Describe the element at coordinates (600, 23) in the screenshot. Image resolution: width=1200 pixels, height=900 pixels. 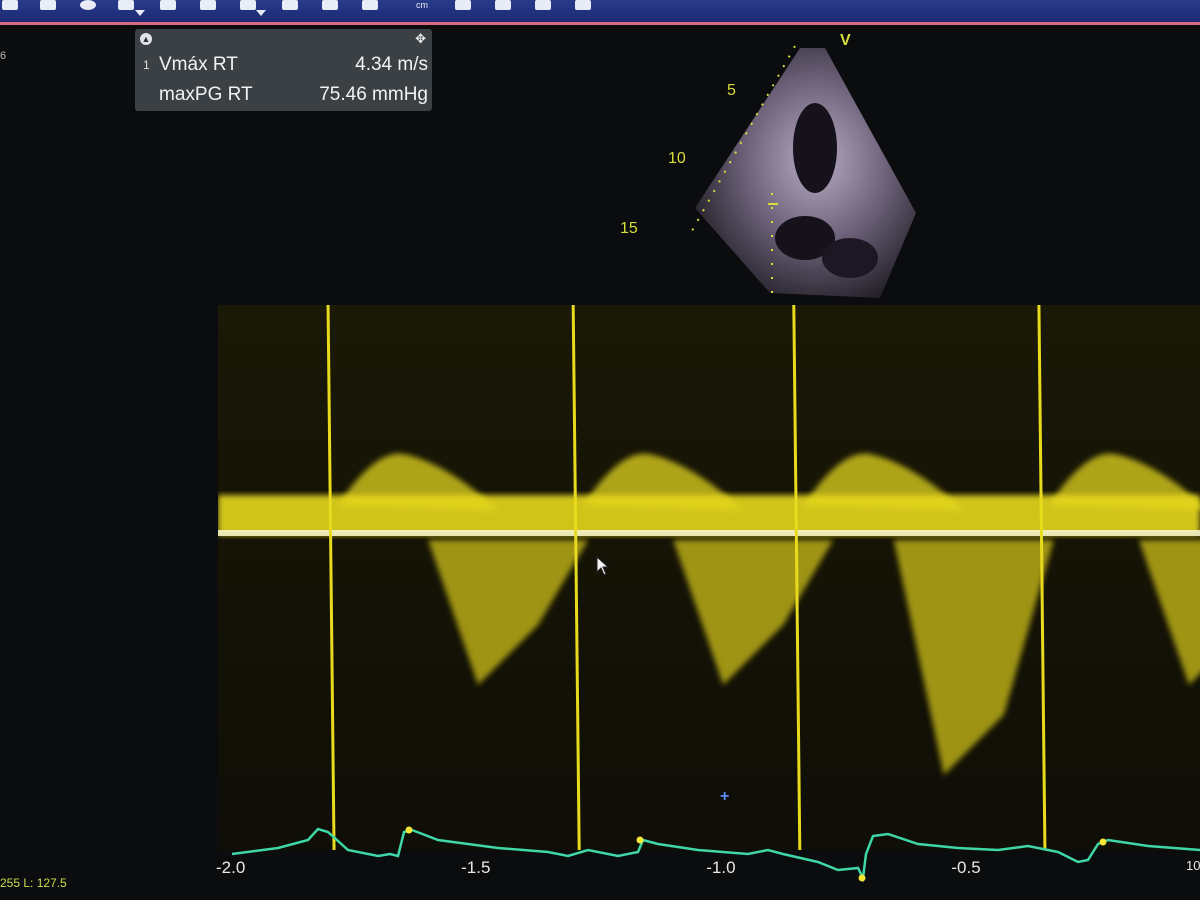
I see `toolbar-divider` at that location.